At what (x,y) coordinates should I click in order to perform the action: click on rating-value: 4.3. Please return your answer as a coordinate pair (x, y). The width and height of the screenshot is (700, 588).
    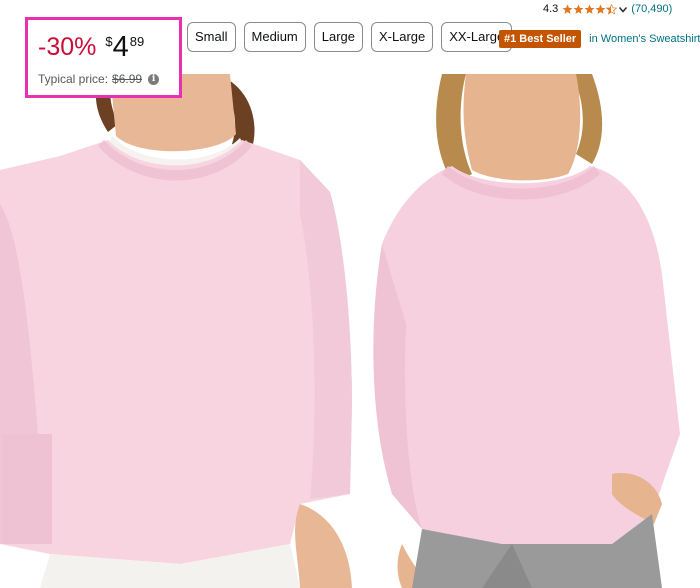
    Looking at the image, I should click on (551, 9).